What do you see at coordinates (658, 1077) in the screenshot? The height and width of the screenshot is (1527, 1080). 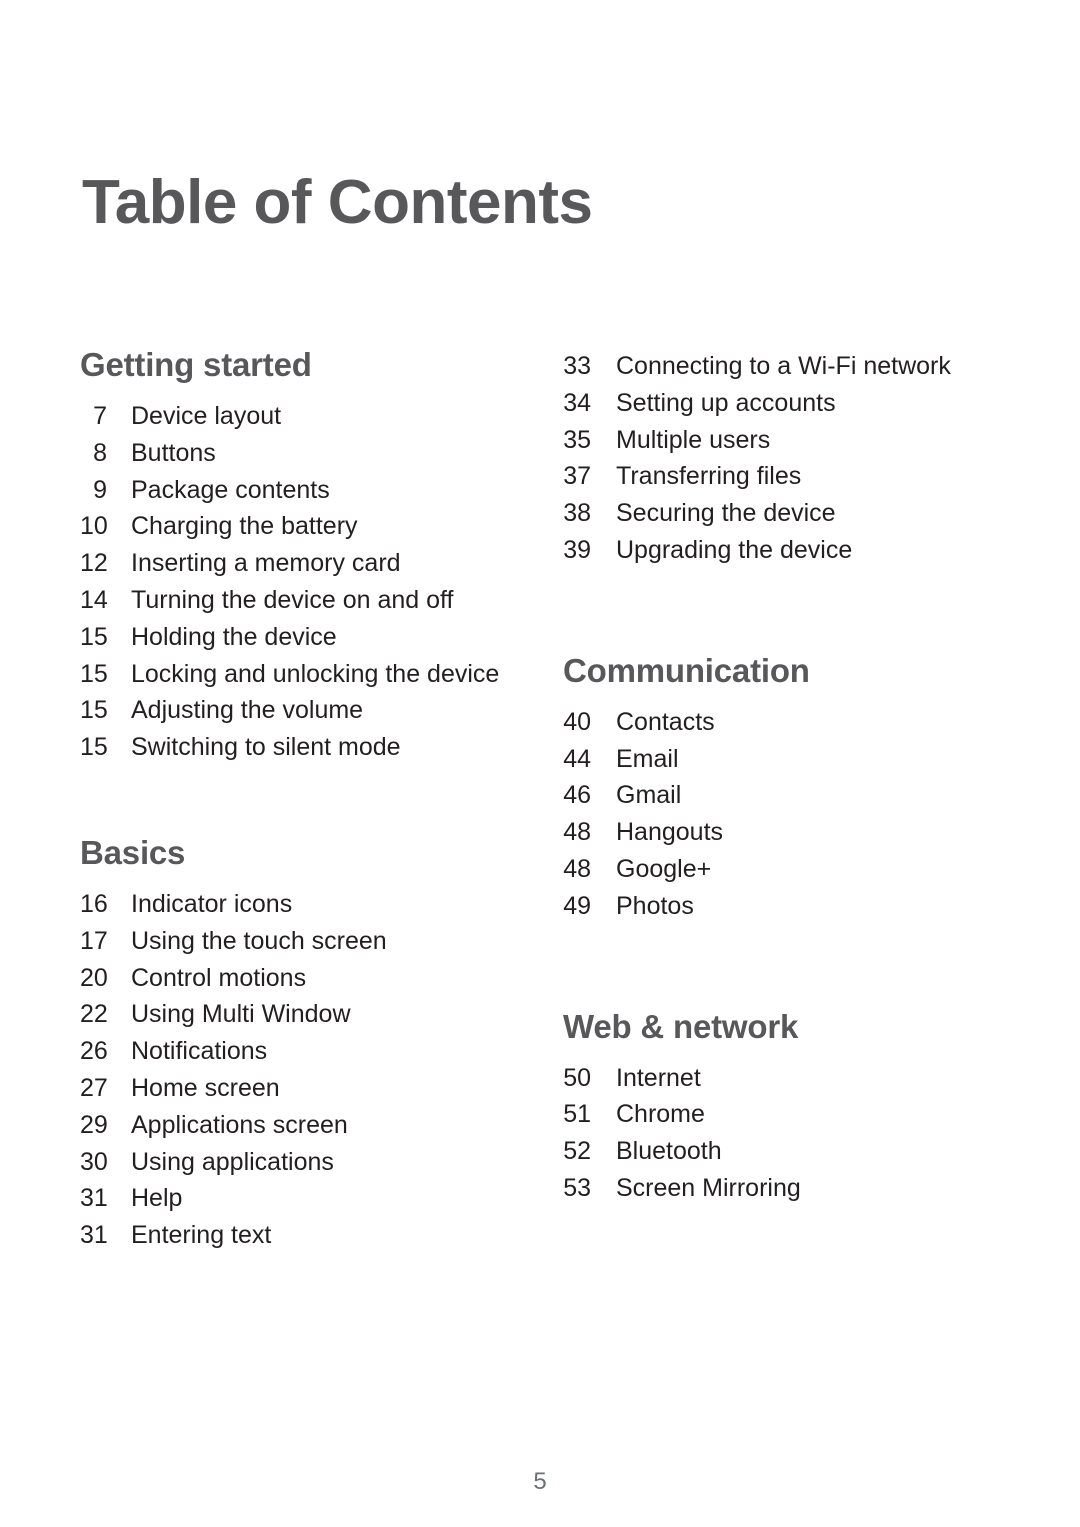 I see `toc-entry-label: Internet` at bounding box center [658, 1077].